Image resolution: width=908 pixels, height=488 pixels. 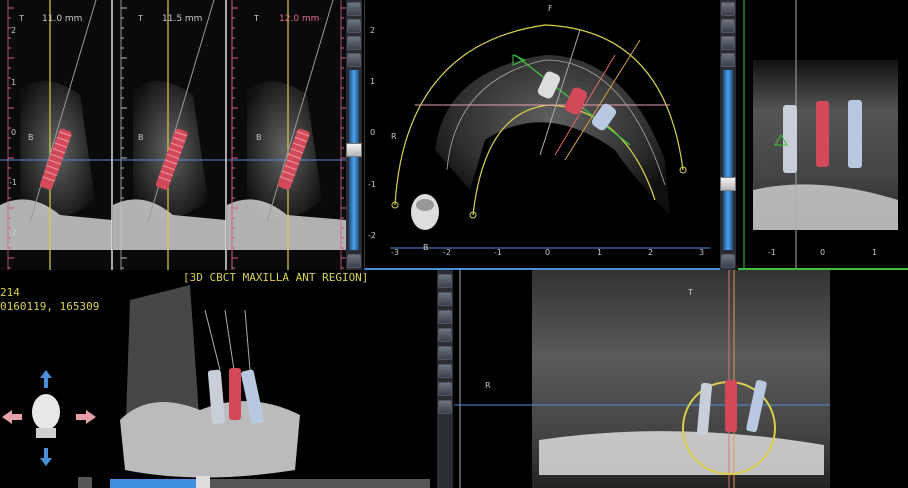 I want to click on cs1-b-label: B, so click(x=31, y=137).